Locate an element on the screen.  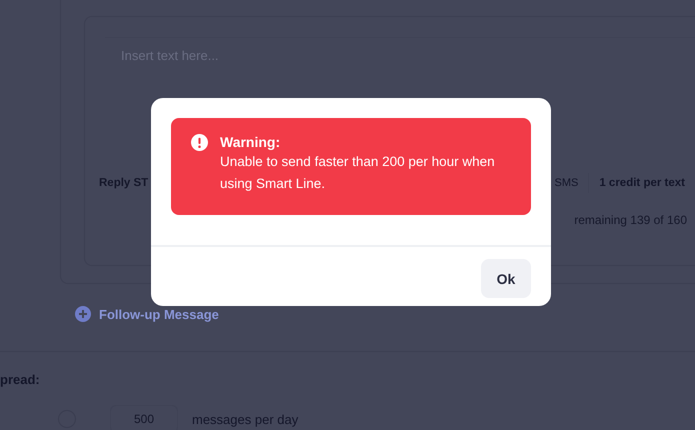
ok-button: Ok is located at coordinates (506, 278).